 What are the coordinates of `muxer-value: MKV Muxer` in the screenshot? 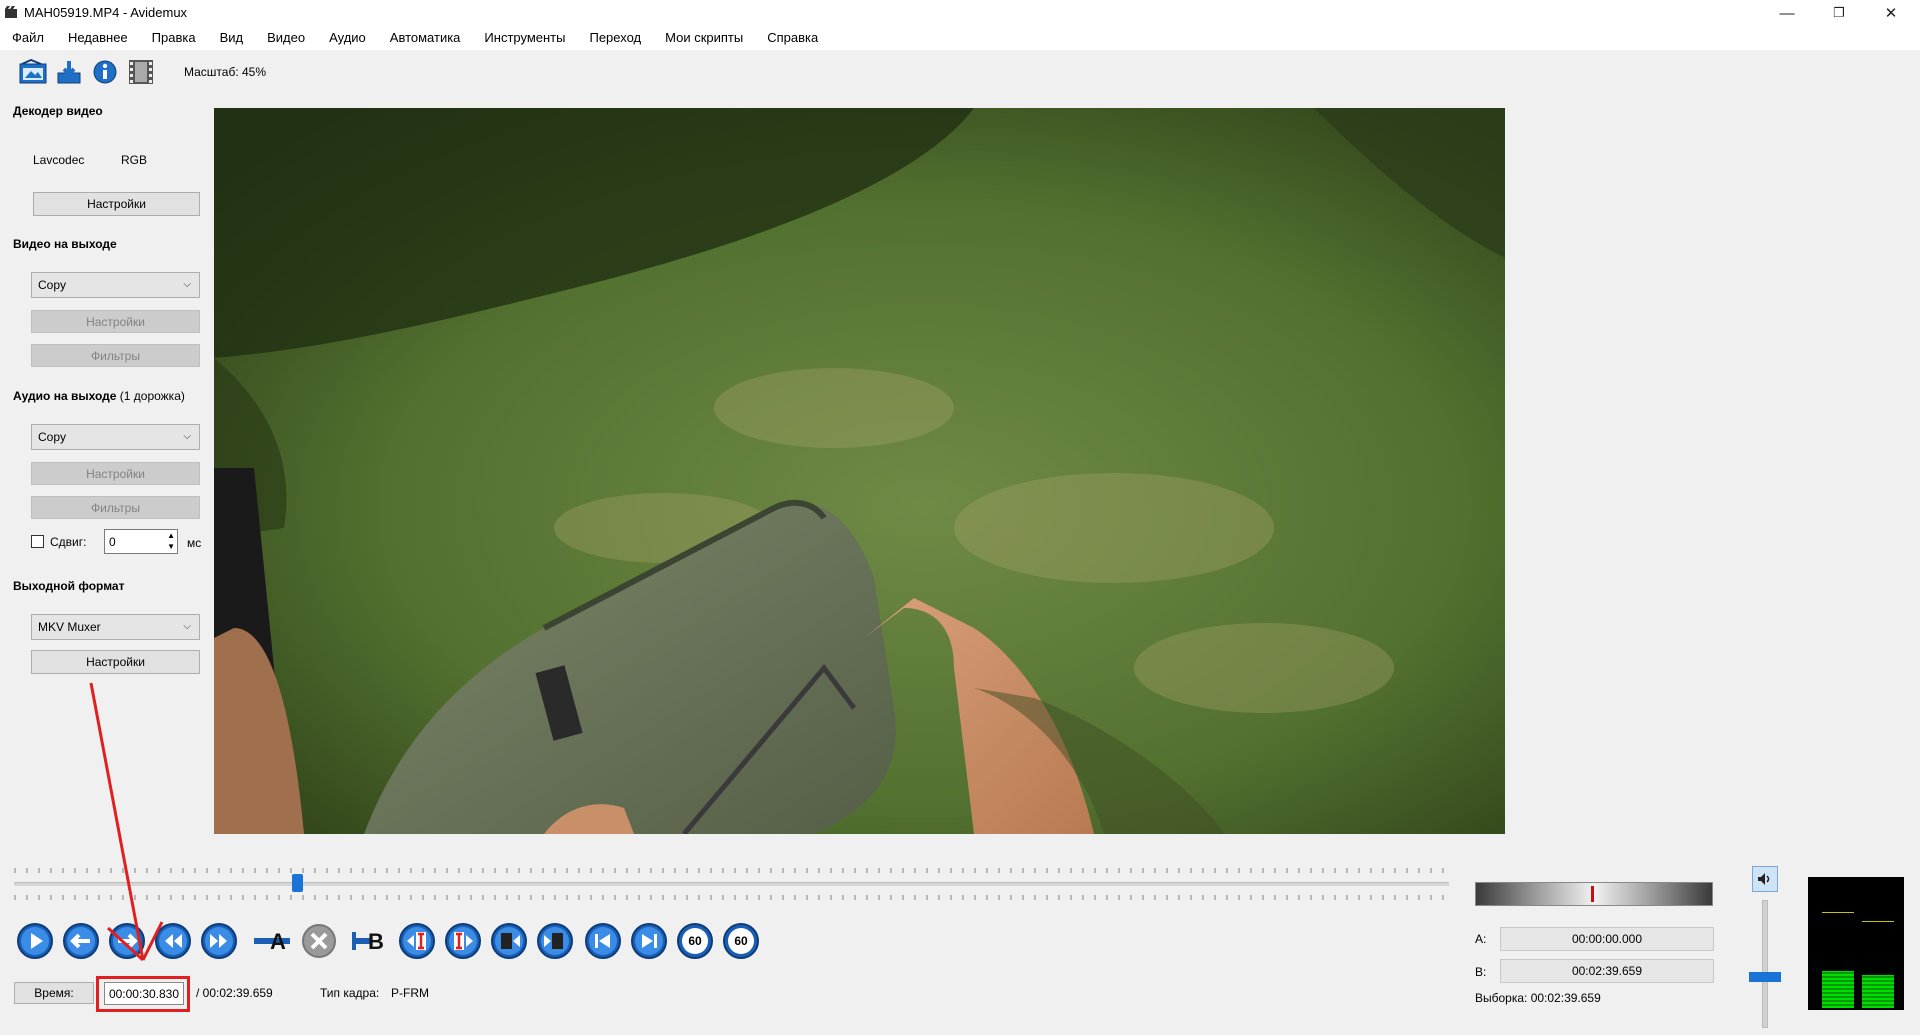 It's located at (69, 627).